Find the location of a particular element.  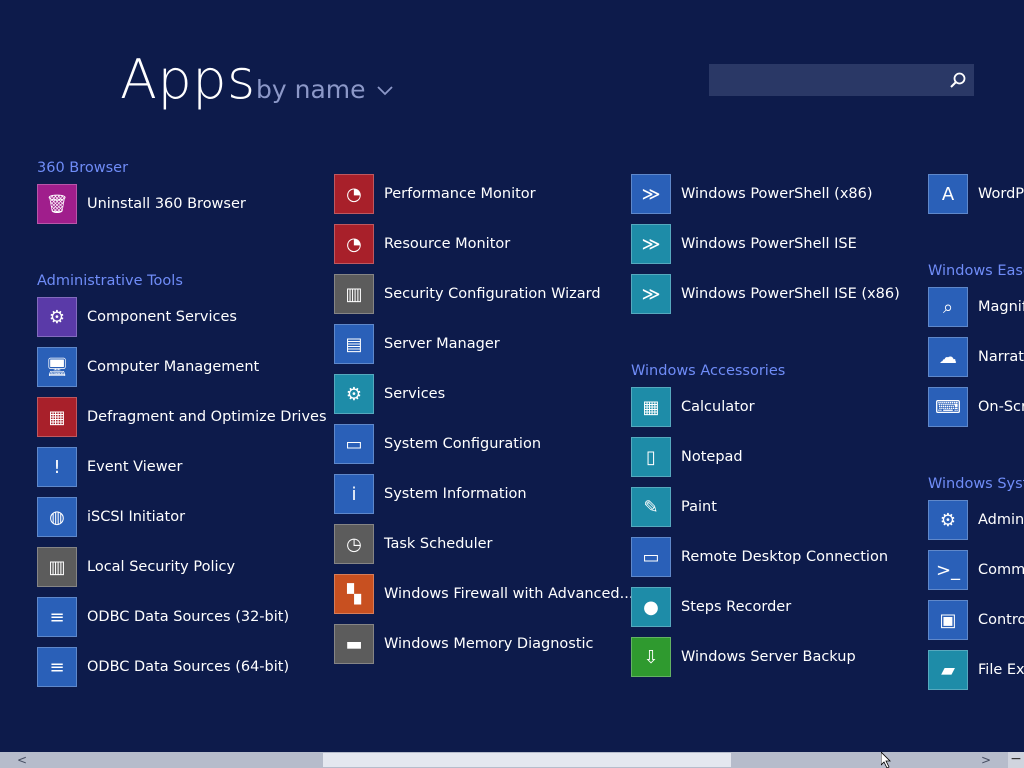

search-input is located at coordinates (824, 80).